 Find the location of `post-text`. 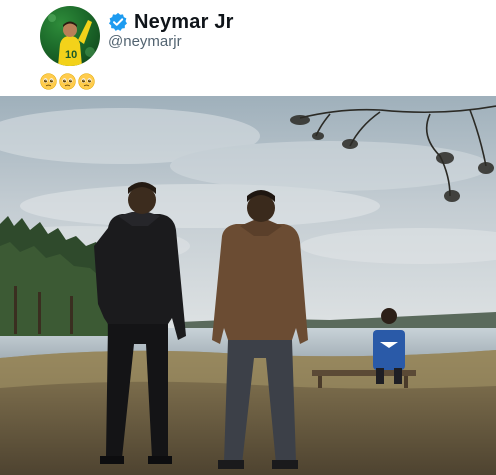

post-text is located at coordinates (67, 81).